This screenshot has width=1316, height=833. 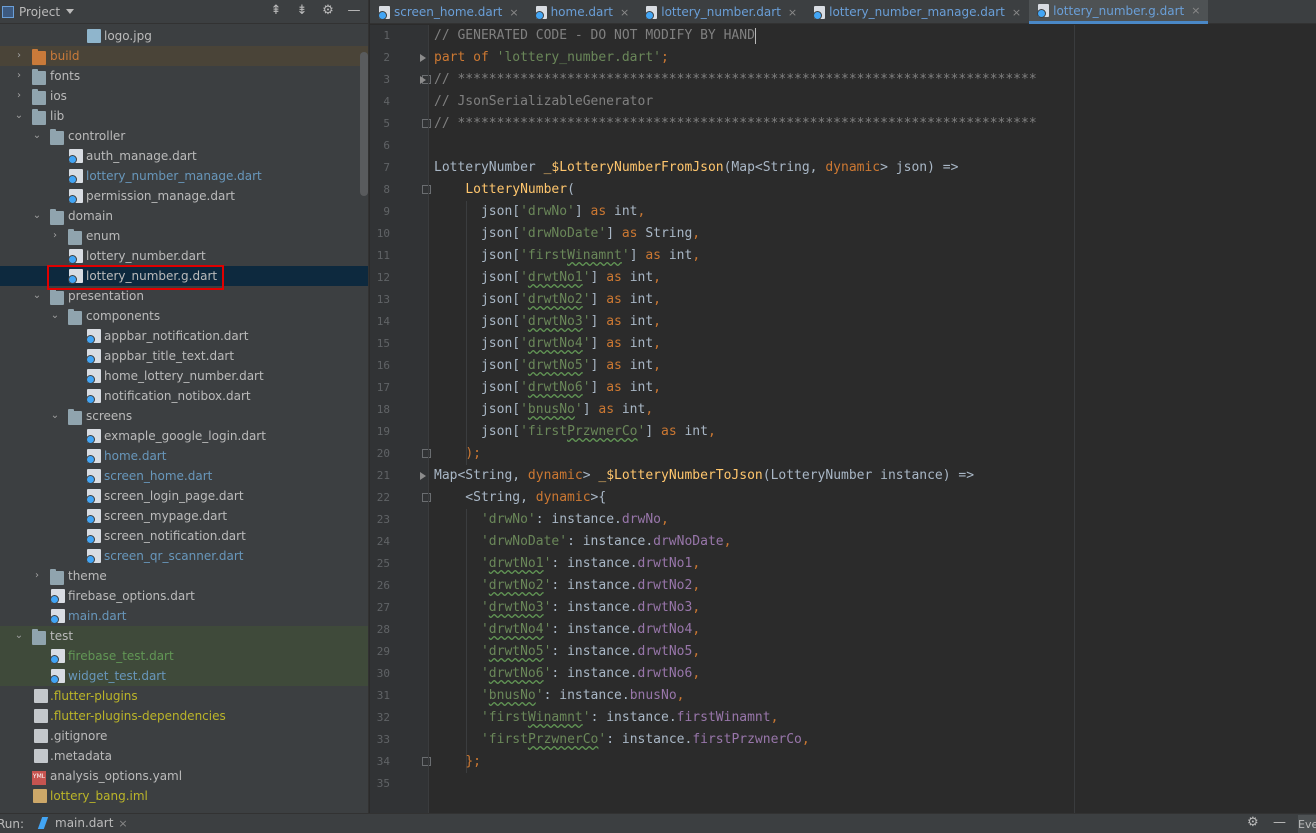 What do you see at coordinates (184, 636) in the screenshot?
I see `tree-item: ⌄ test` at bounding box center [184, 636].